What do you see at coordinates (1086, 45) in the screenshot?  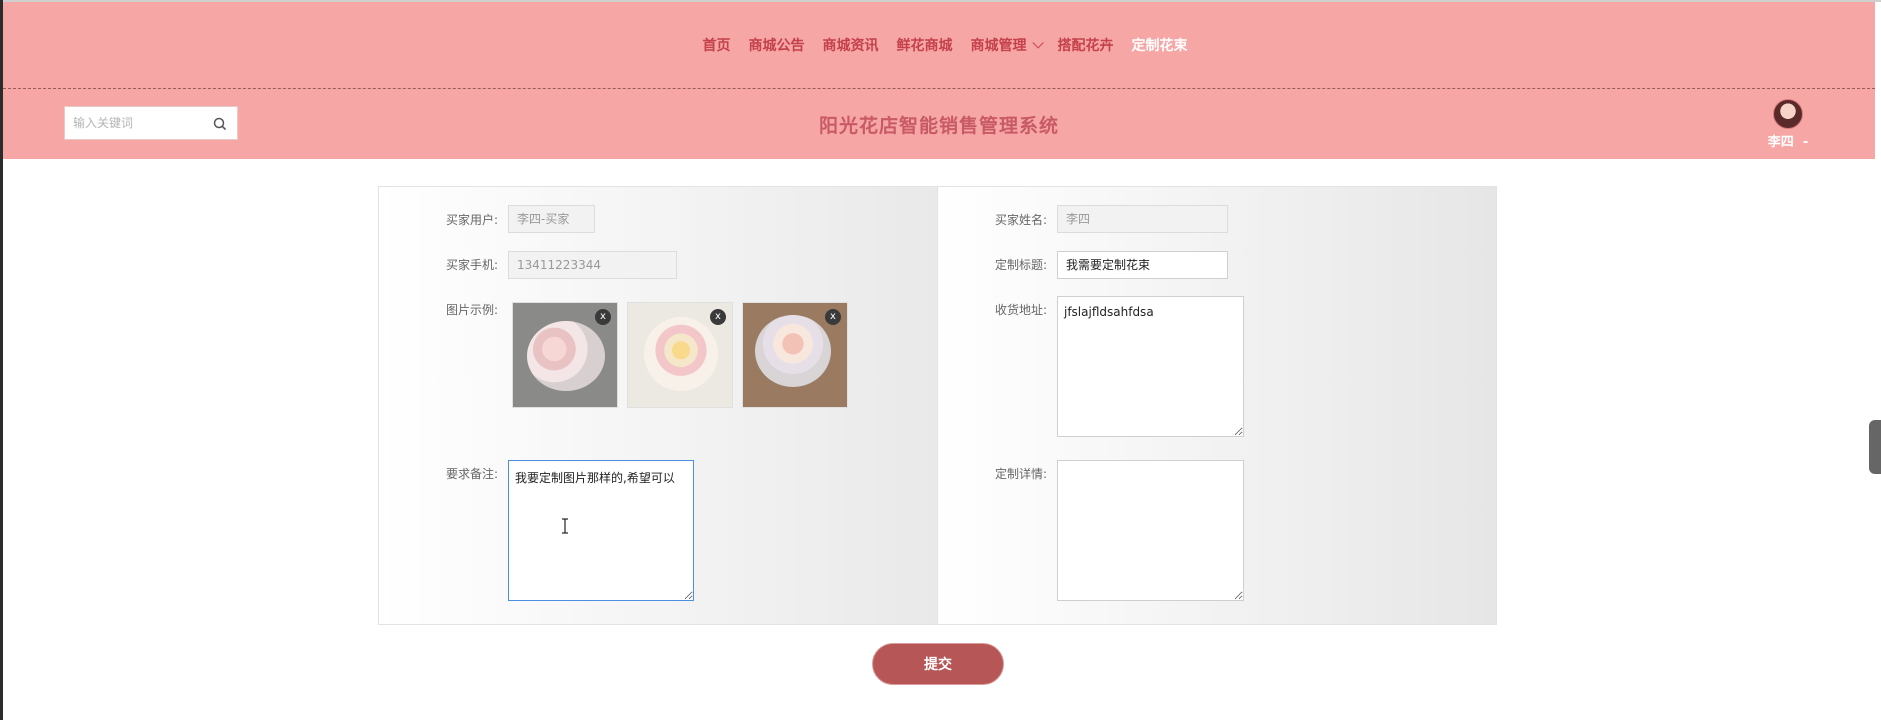 I see `nav-item-flower-matching: 搭配花卉` at bounding box center [1086, 45].